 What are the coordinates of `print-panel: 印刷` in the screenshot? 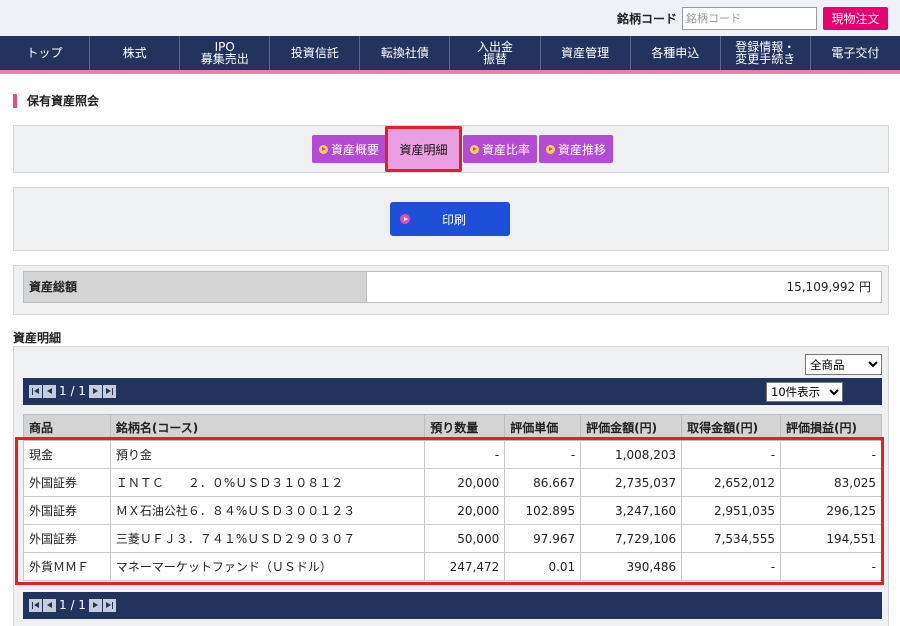 It's located at (451, 219).